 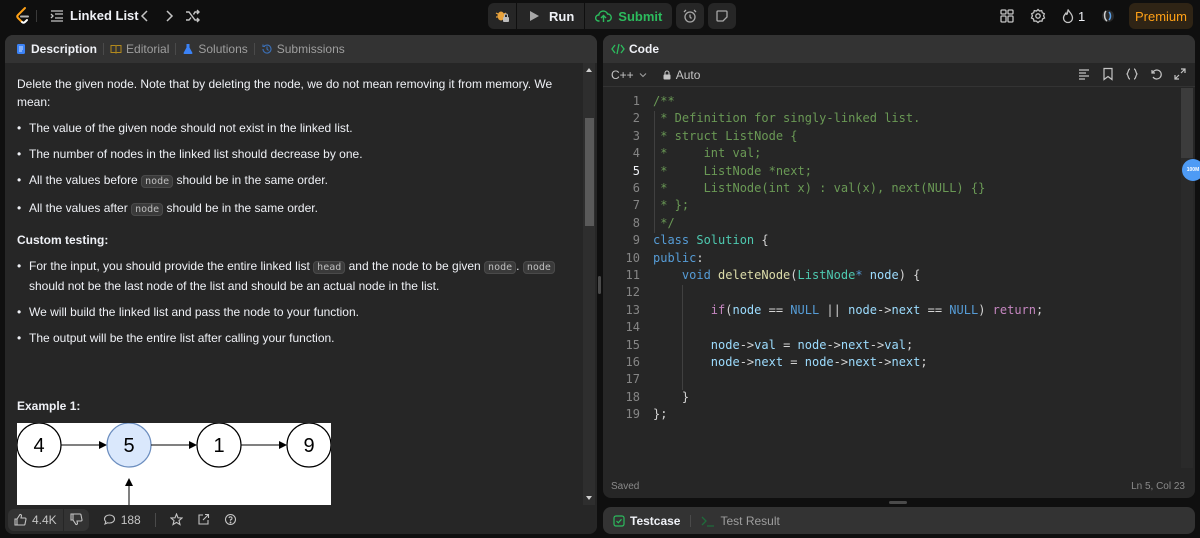 What do you see at coordinates (812, 344) in the screenshot?
I see `code-text: node->val = node->next->val;` at bounding box center [812, 344].